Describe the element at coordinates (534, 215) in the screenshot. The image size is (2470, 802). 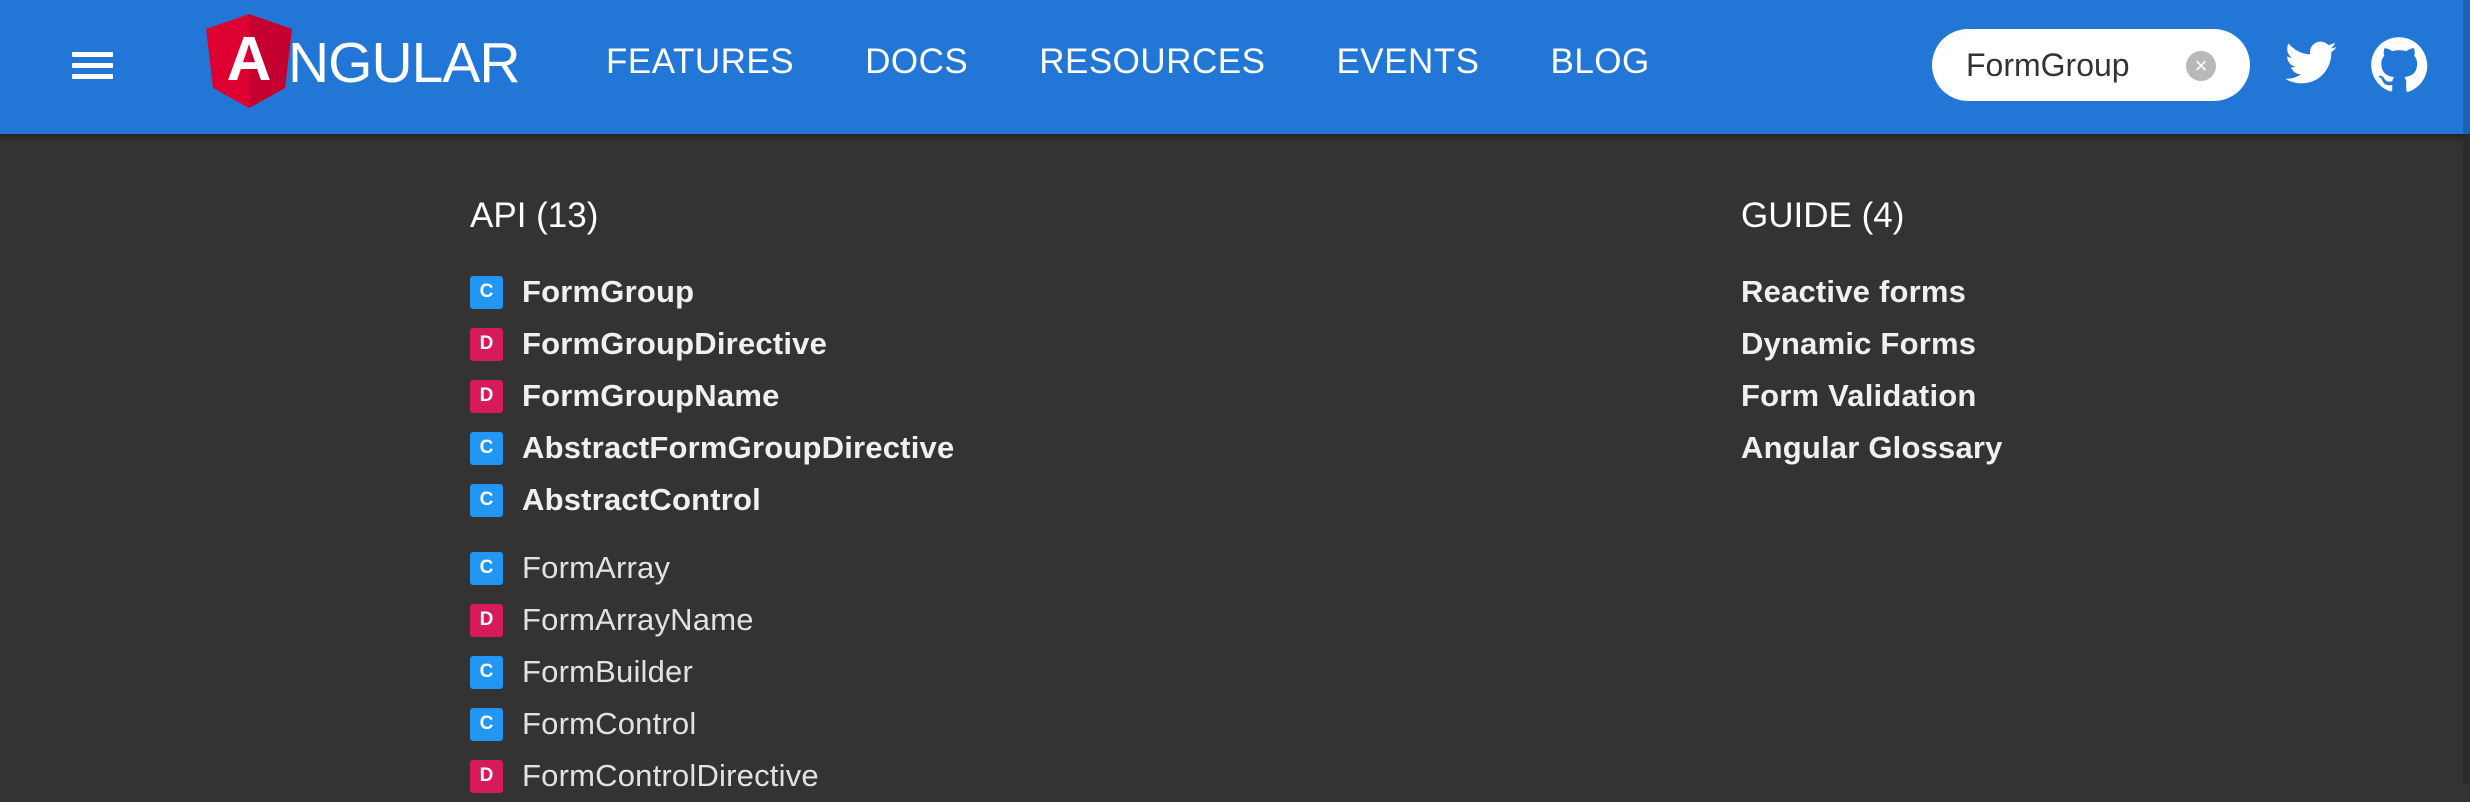
I see `api-results-title: API (13)` at that location.